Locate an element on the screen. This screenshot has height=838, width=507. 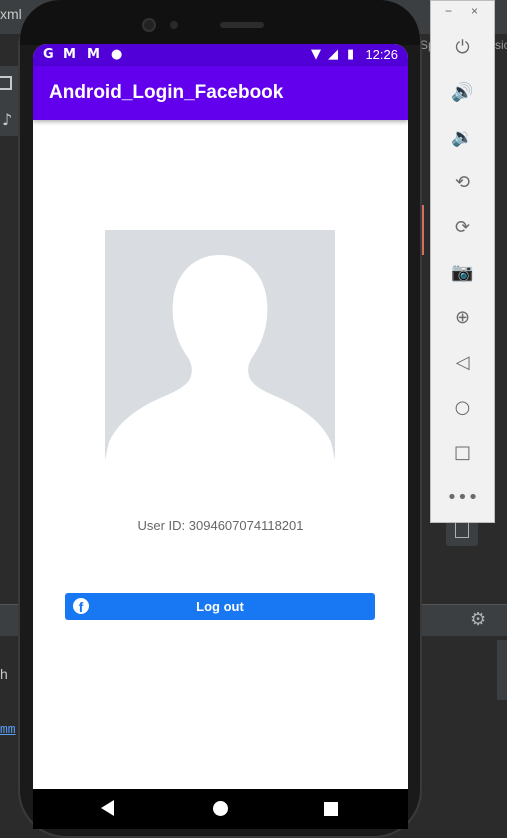
logout-label: Log out is located at coordinates (220, 606).